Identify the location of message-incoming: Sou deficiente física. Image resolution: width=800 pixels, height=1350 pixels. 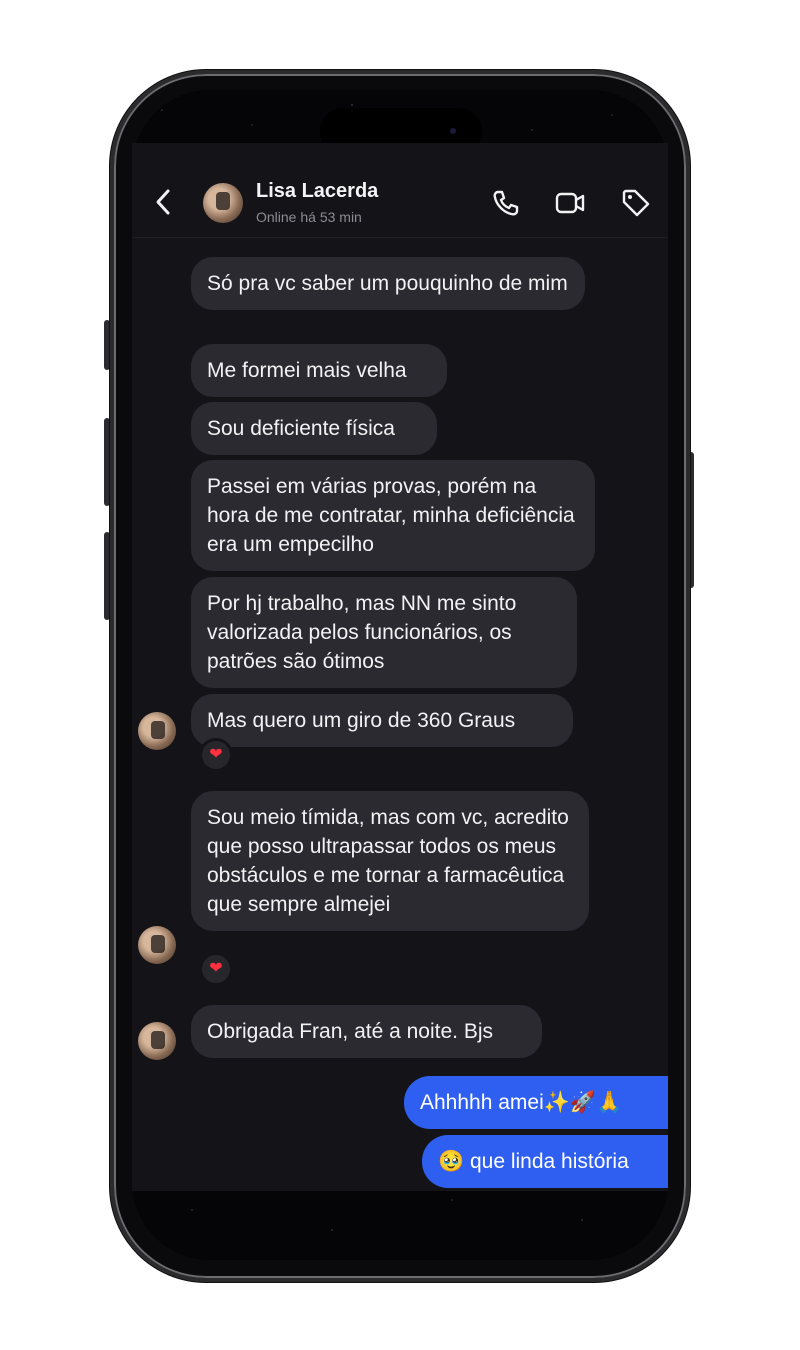
(314, 428).